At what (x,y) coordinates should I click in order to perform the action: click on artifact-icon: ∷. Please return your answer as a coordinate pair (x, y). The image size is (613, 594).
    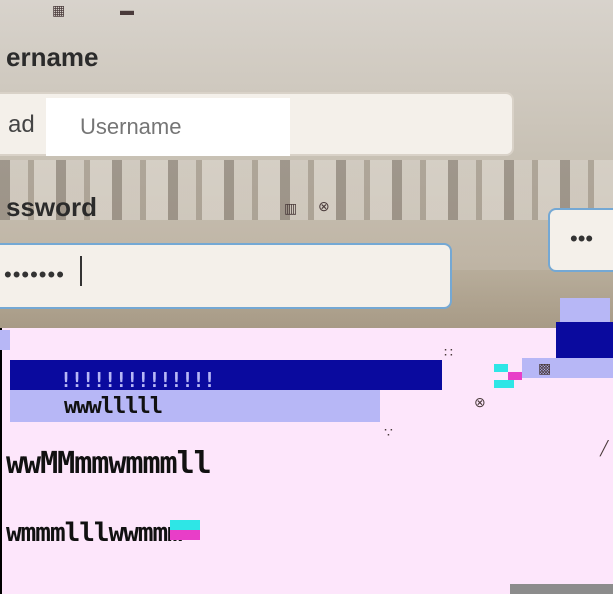
    Looking at the image, I should click on (448, 352).